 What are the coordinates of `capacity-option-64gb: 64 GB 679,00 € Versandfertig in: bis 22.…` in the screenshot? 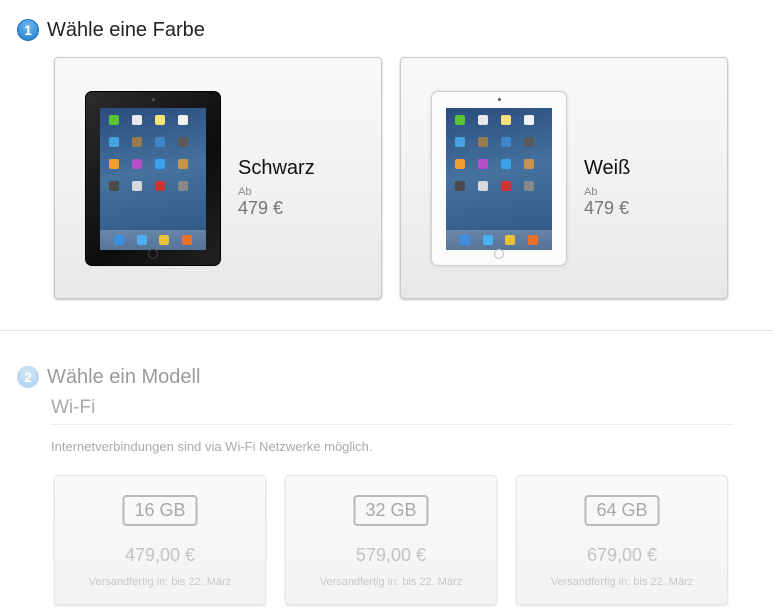 It's located at (622, 540).